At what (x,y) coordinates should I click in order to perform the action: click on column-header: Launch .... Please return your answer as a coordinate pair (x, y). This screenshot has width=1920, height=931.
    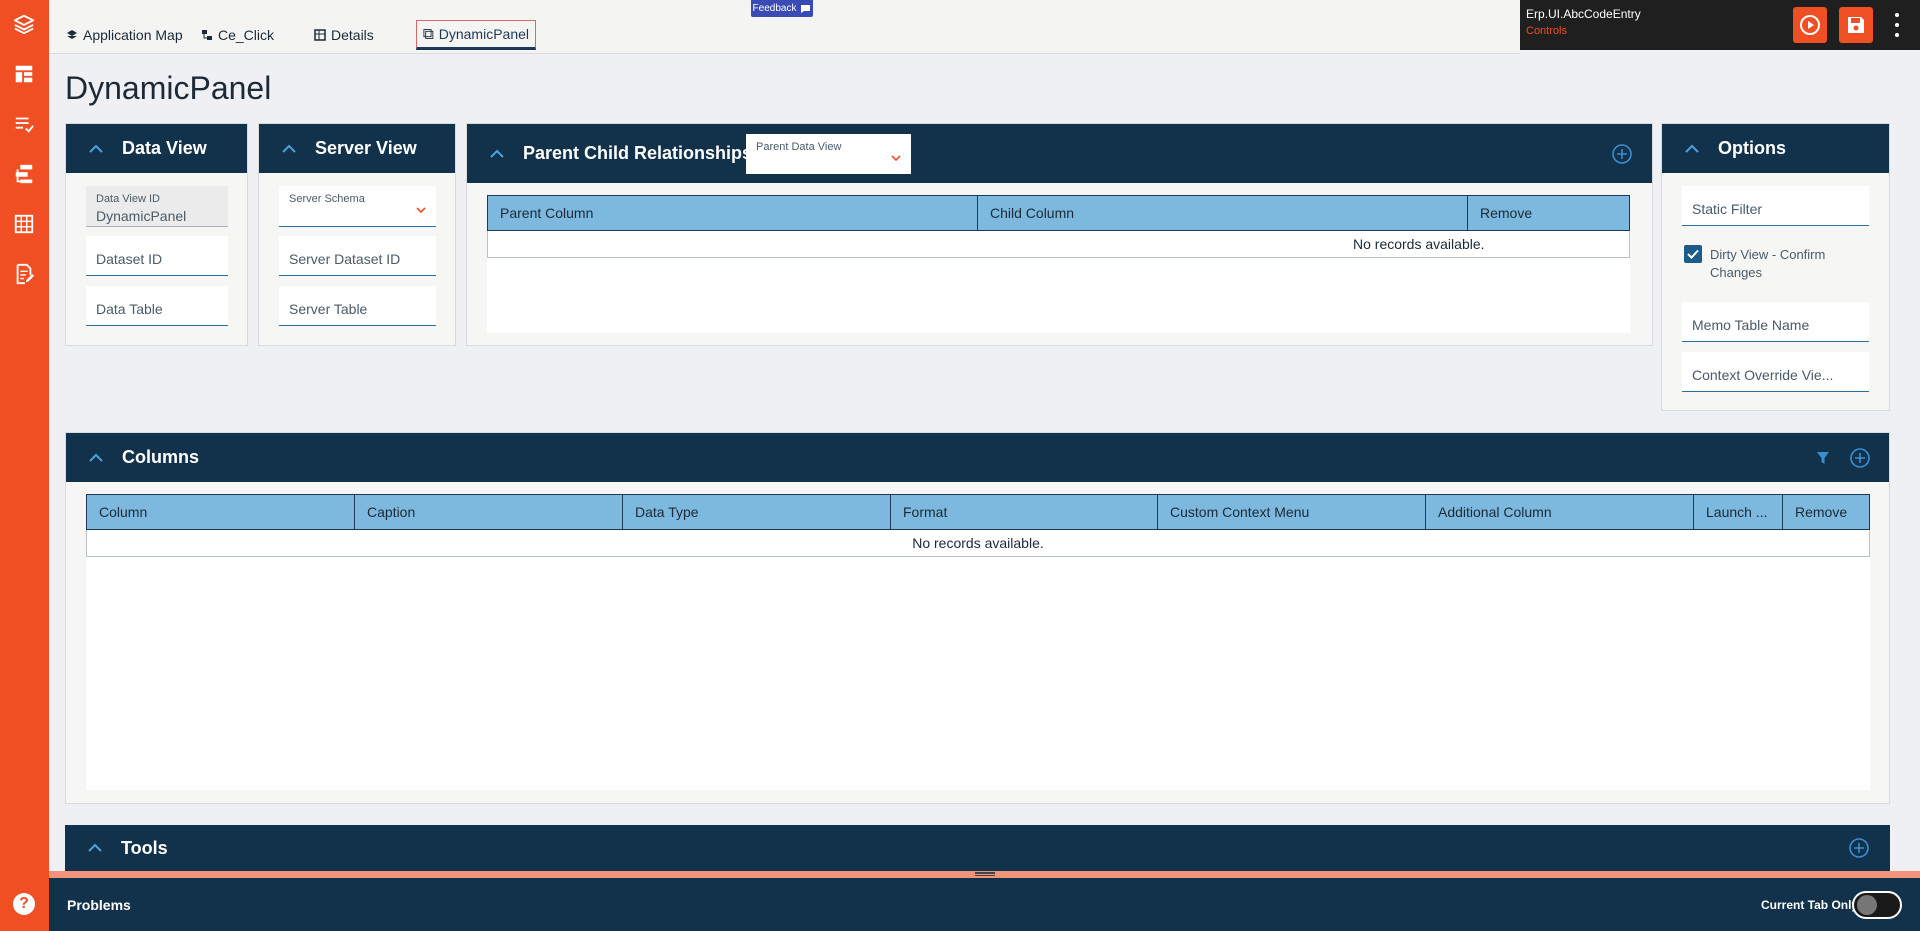
    Looking at the image, I should click on (1738, 512).